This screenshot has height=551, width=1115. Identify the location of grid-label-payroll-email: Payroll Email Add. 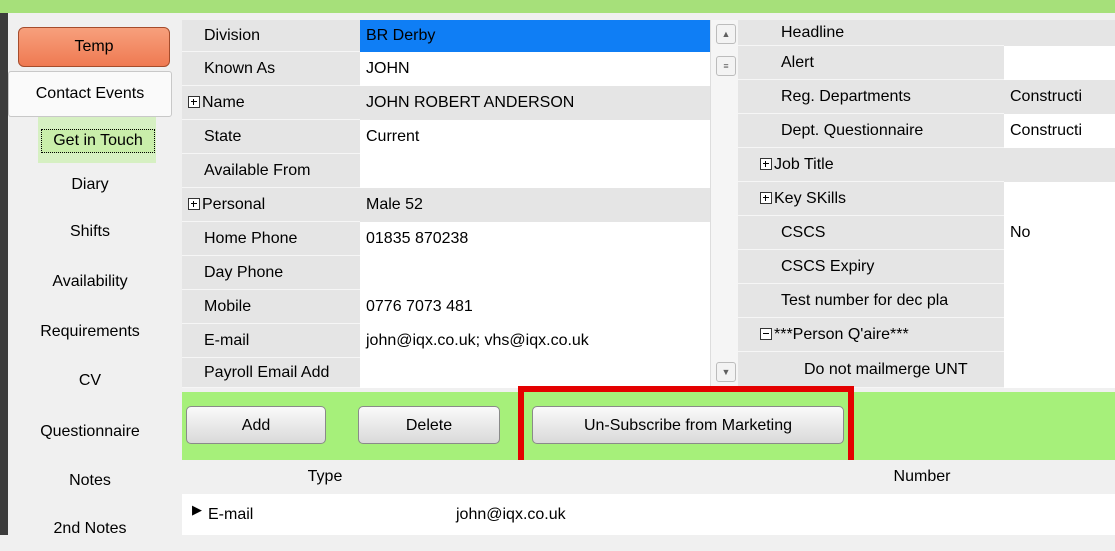
(271, 373).